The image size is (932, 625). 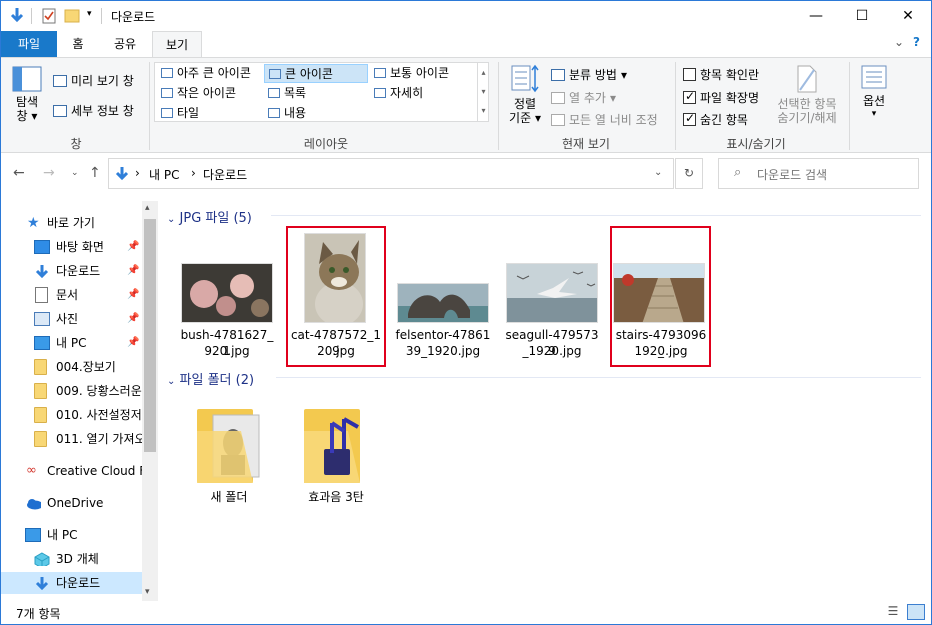 What do you see at coordinates (589, 74) in the screenshot?
I see `group-by-button: 분류 방법 ▾` at bounding box center [589, 74].